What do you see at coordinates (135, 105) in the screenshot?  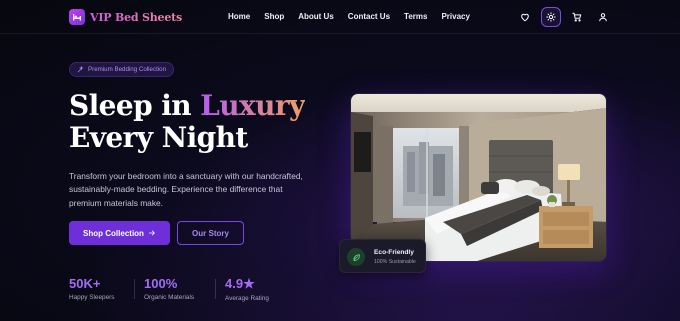 I see `headline-part1: Sleep in` at bounding box center [135, 105].